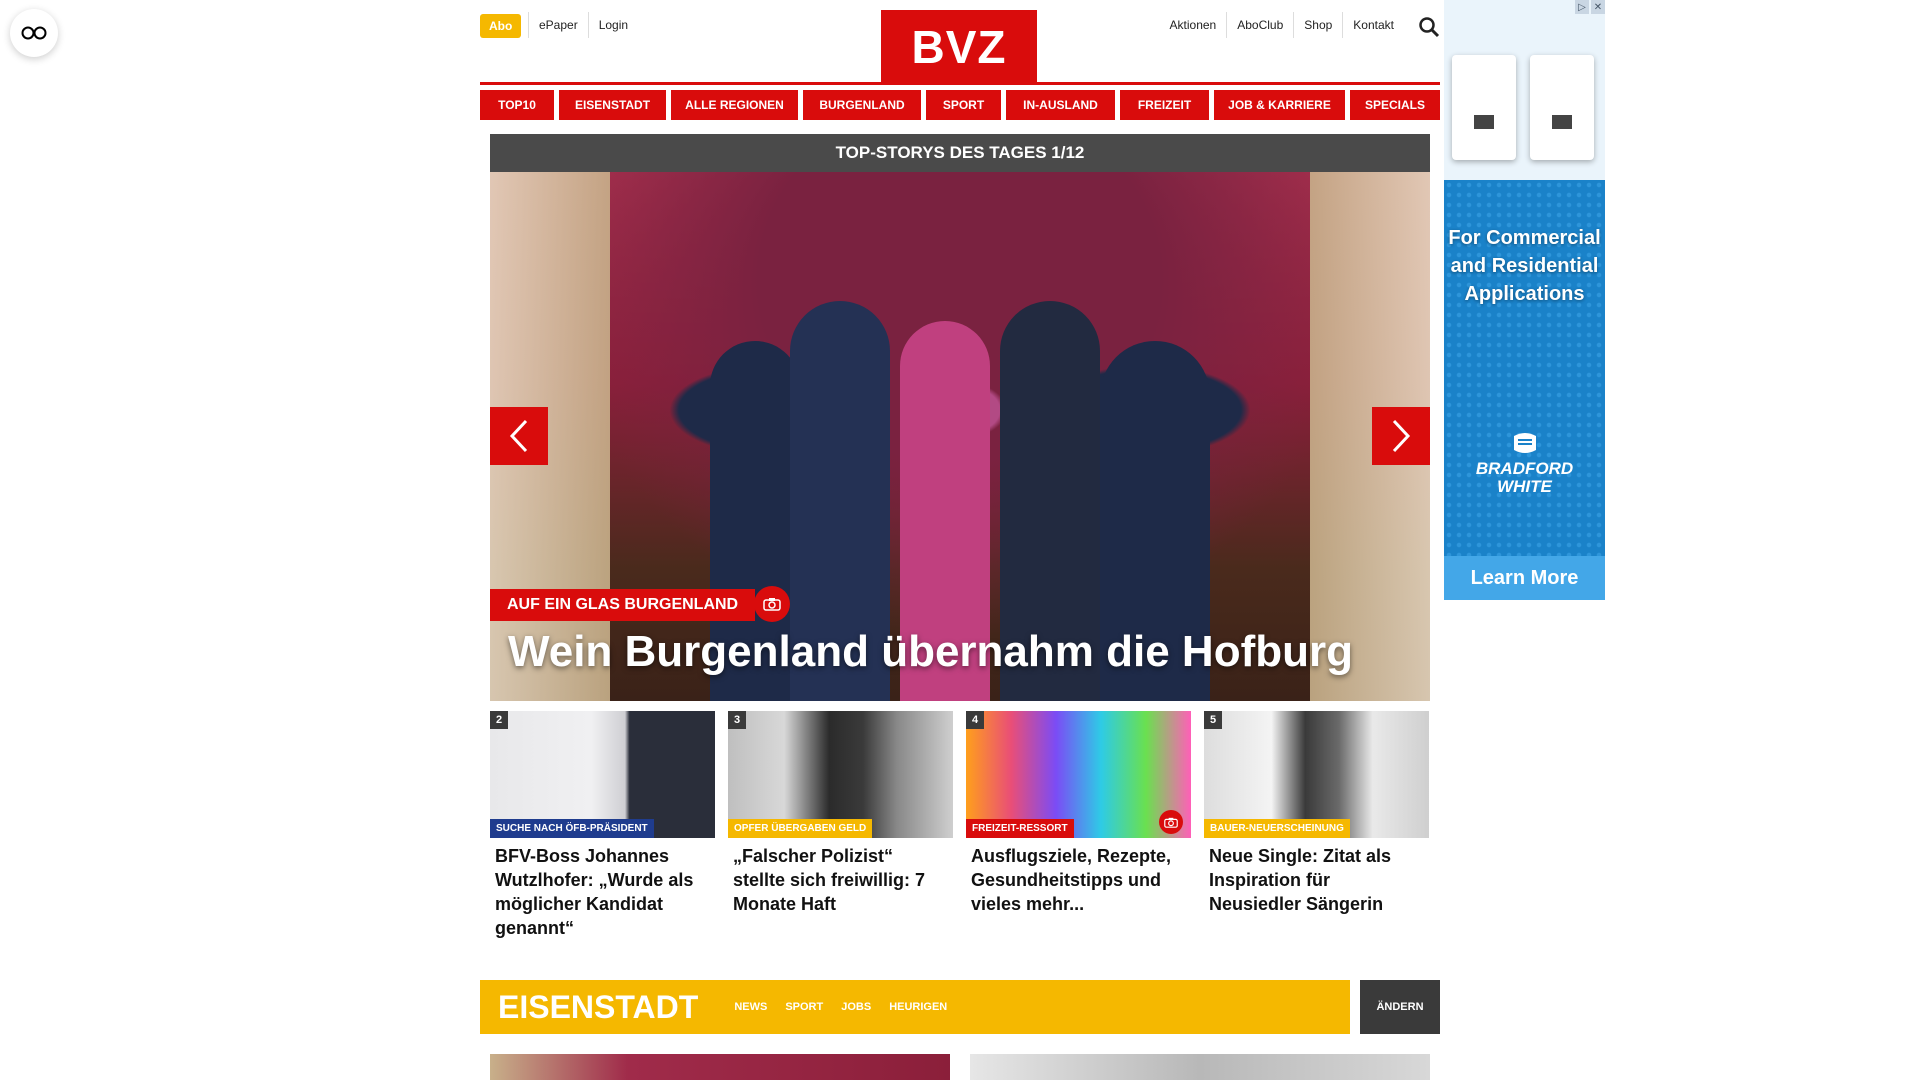  I want to click on story-number: 5, so click(1213, 720).